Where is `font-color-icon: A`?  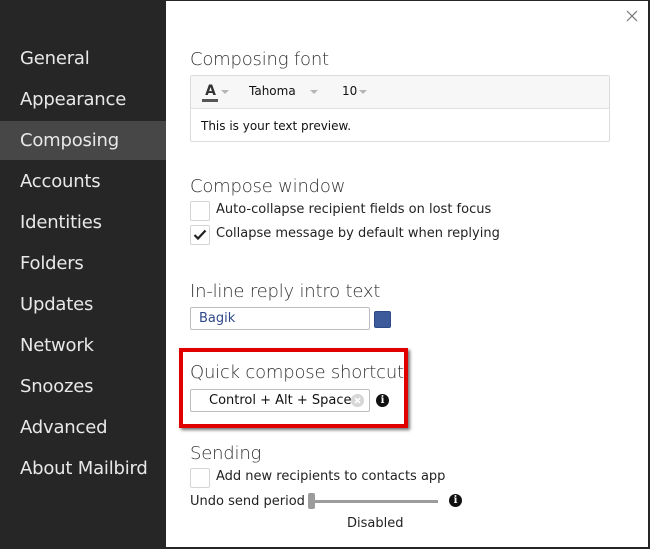
font-color-icon: A is located at coordinates (210, 91).